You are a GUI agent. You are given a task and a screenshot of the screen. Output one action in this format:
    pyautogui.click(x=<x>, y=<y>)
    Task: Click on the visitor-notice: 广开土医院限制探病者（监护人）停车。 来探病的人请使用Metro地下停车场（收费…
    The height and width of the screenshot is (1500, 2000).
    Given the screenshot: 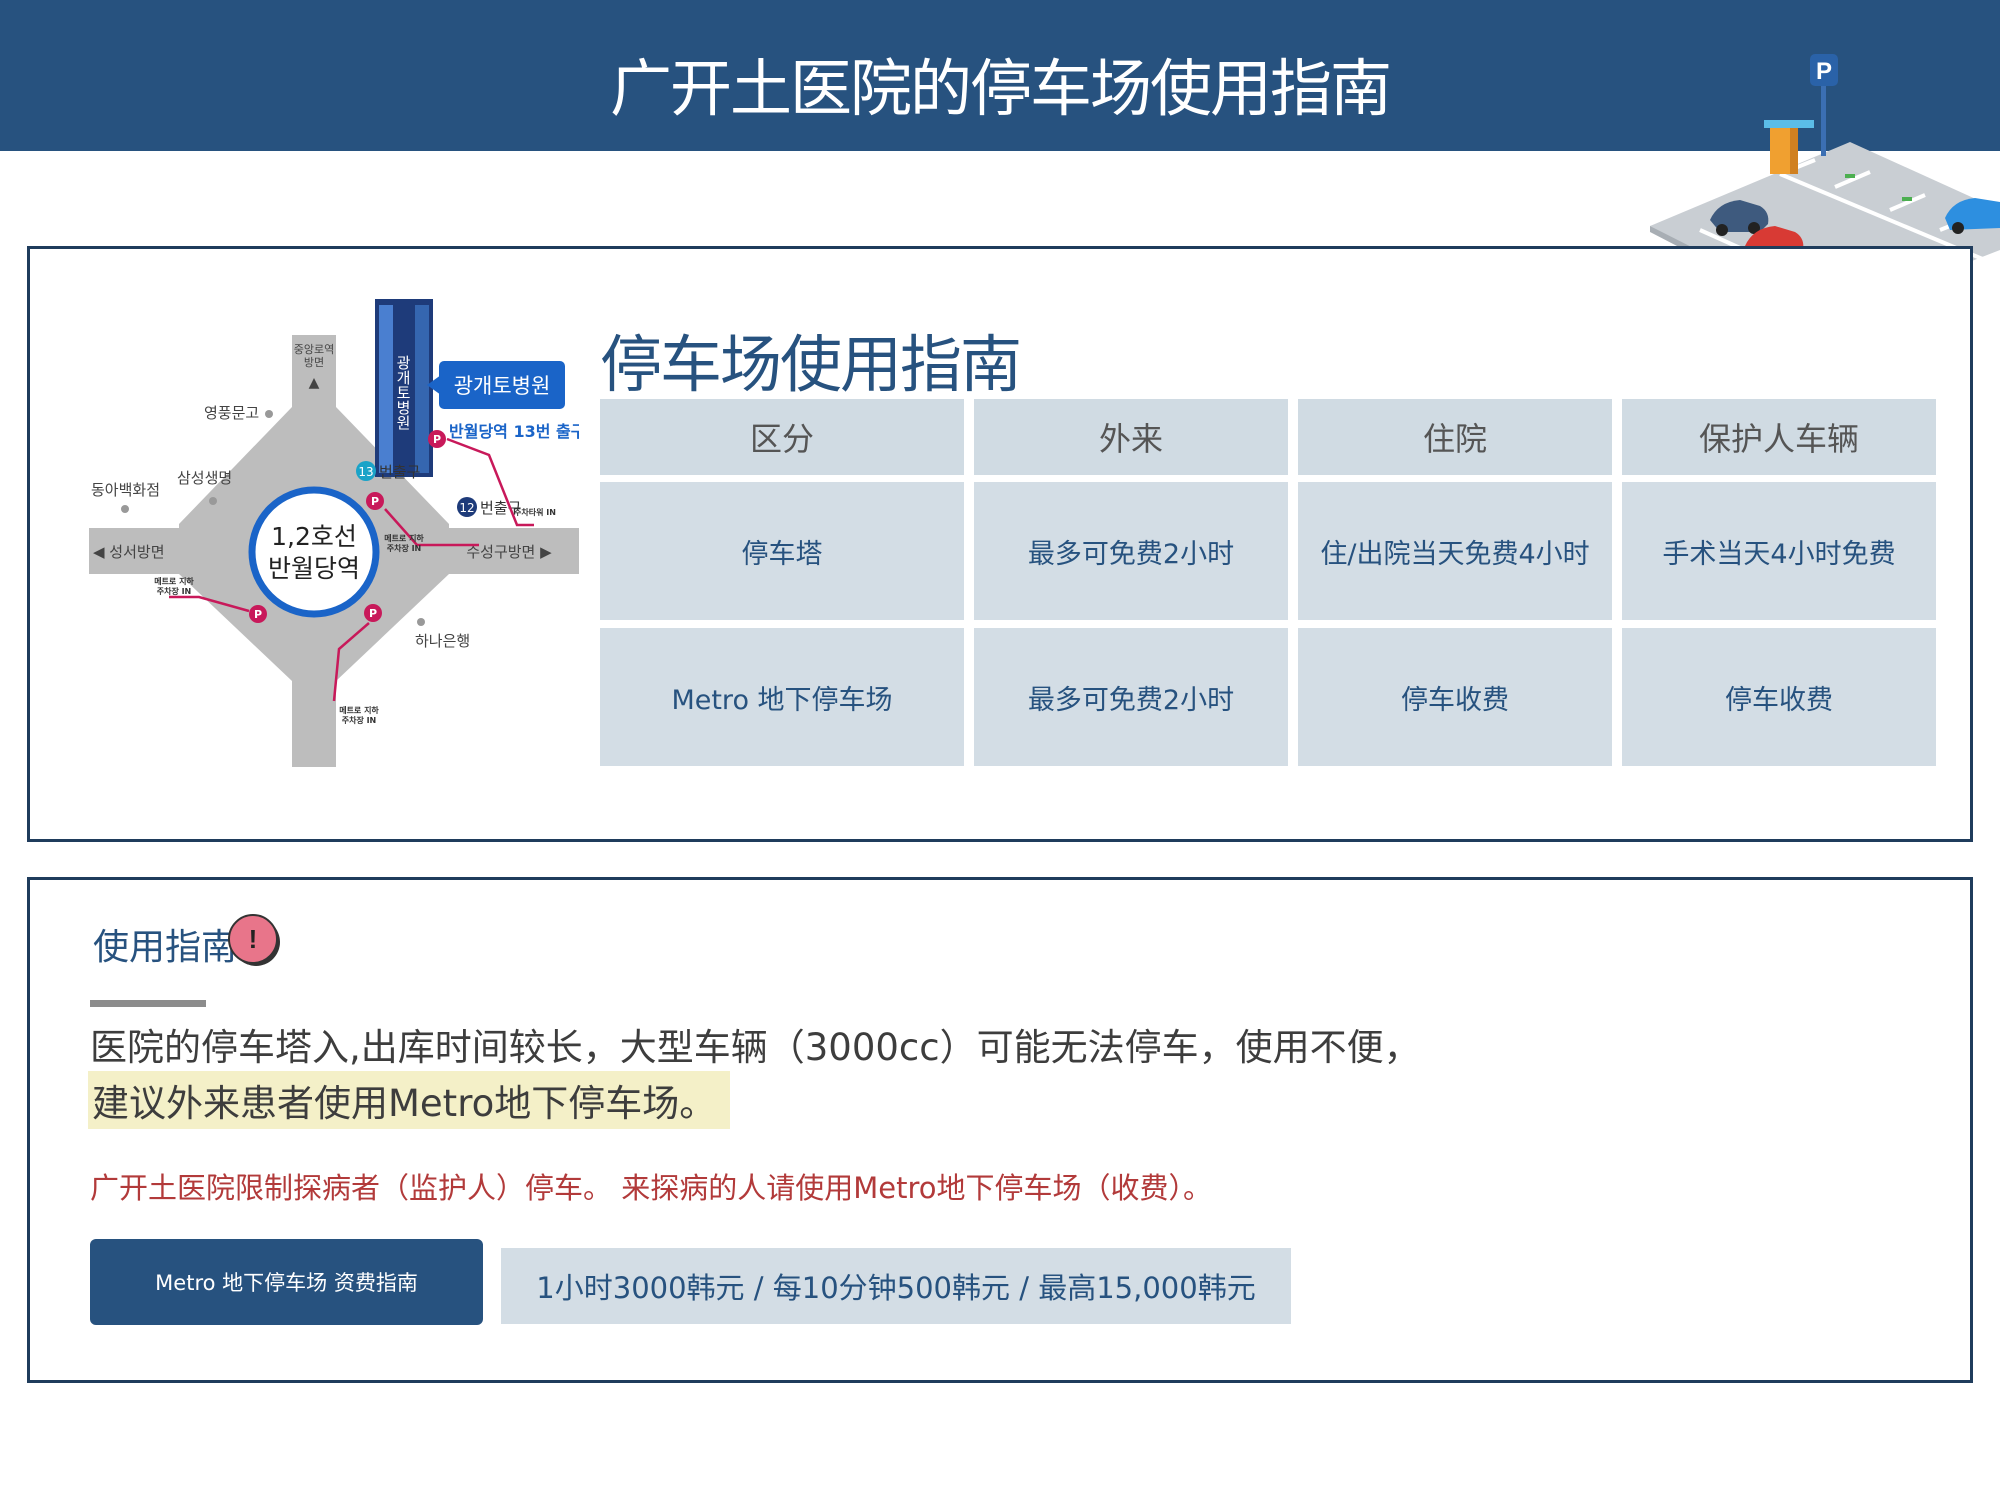 What is the action you would take?
    pyautogui.click(x=651, y=1188)
    